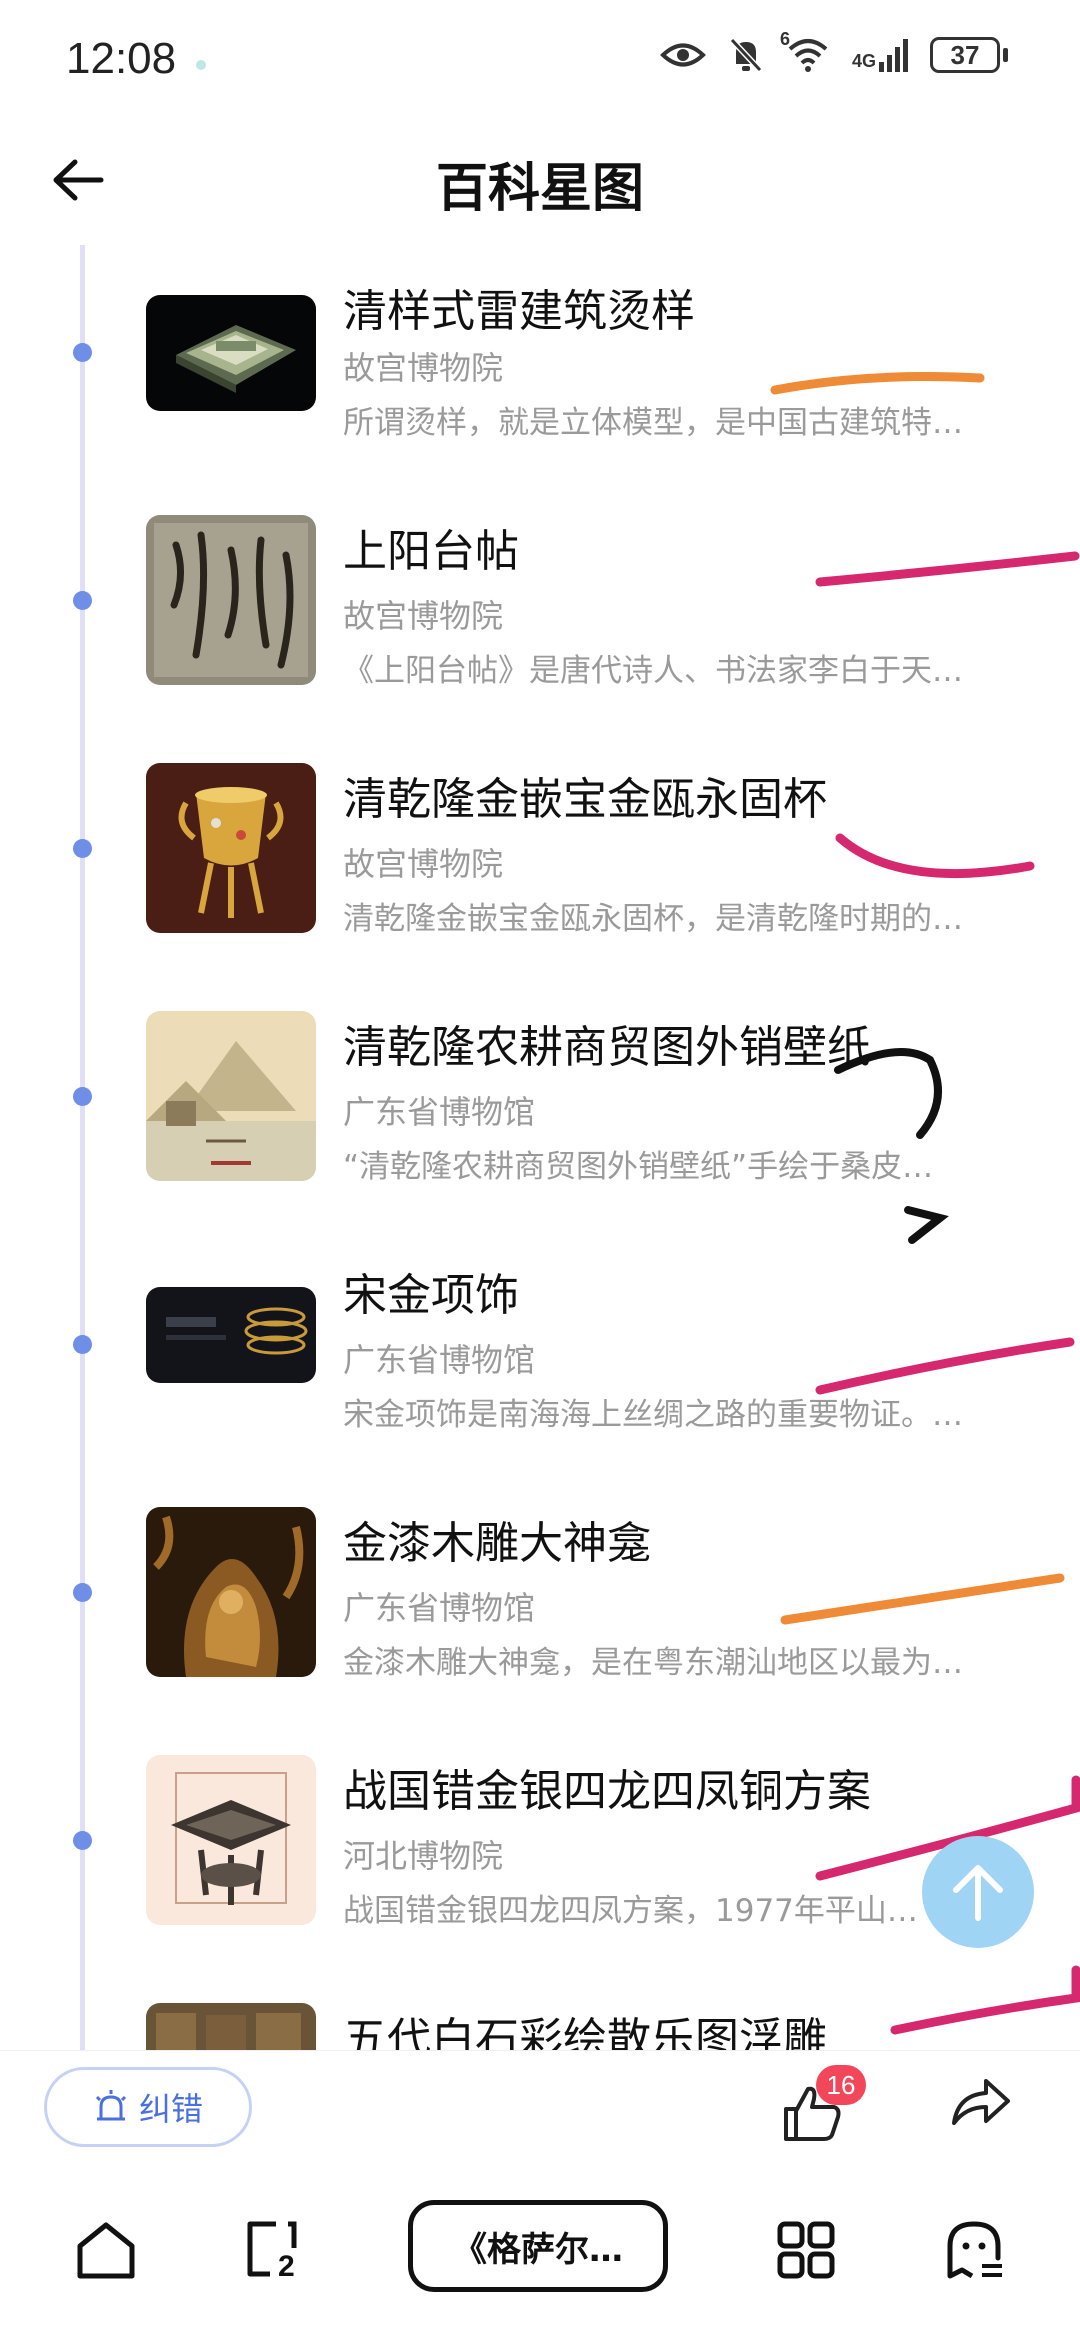  I want to click on report-label: 纠错, so click(170, 2109).